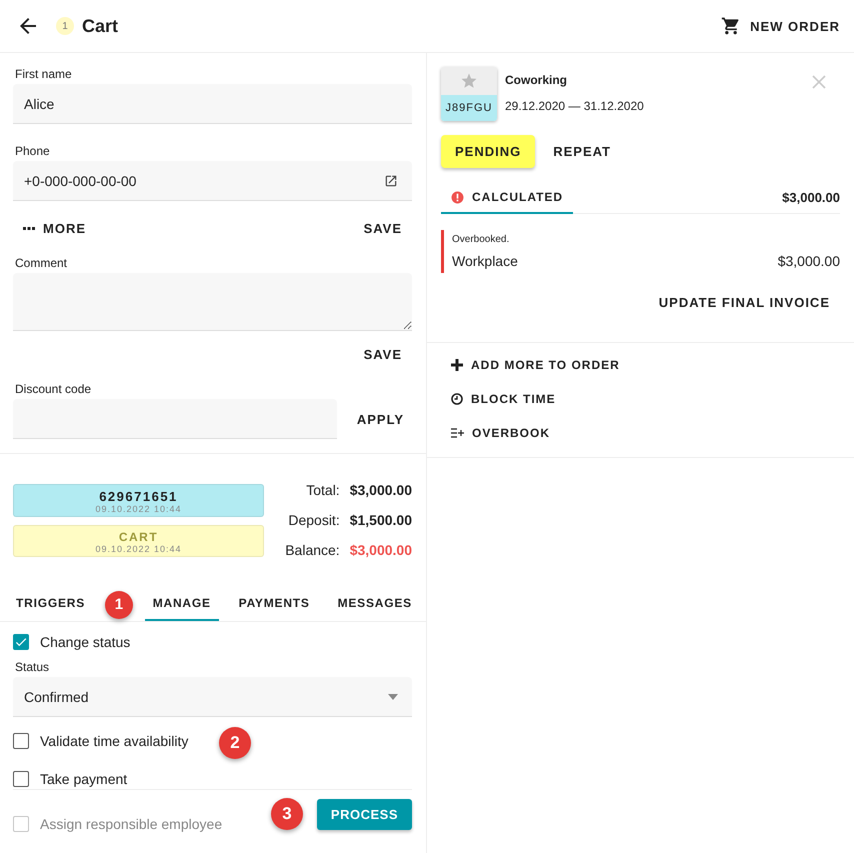  What do you see at coordinates (84, 779) in the screenshot?
I see `checkbox-label: Take payment` at bounding box center [84, 779].